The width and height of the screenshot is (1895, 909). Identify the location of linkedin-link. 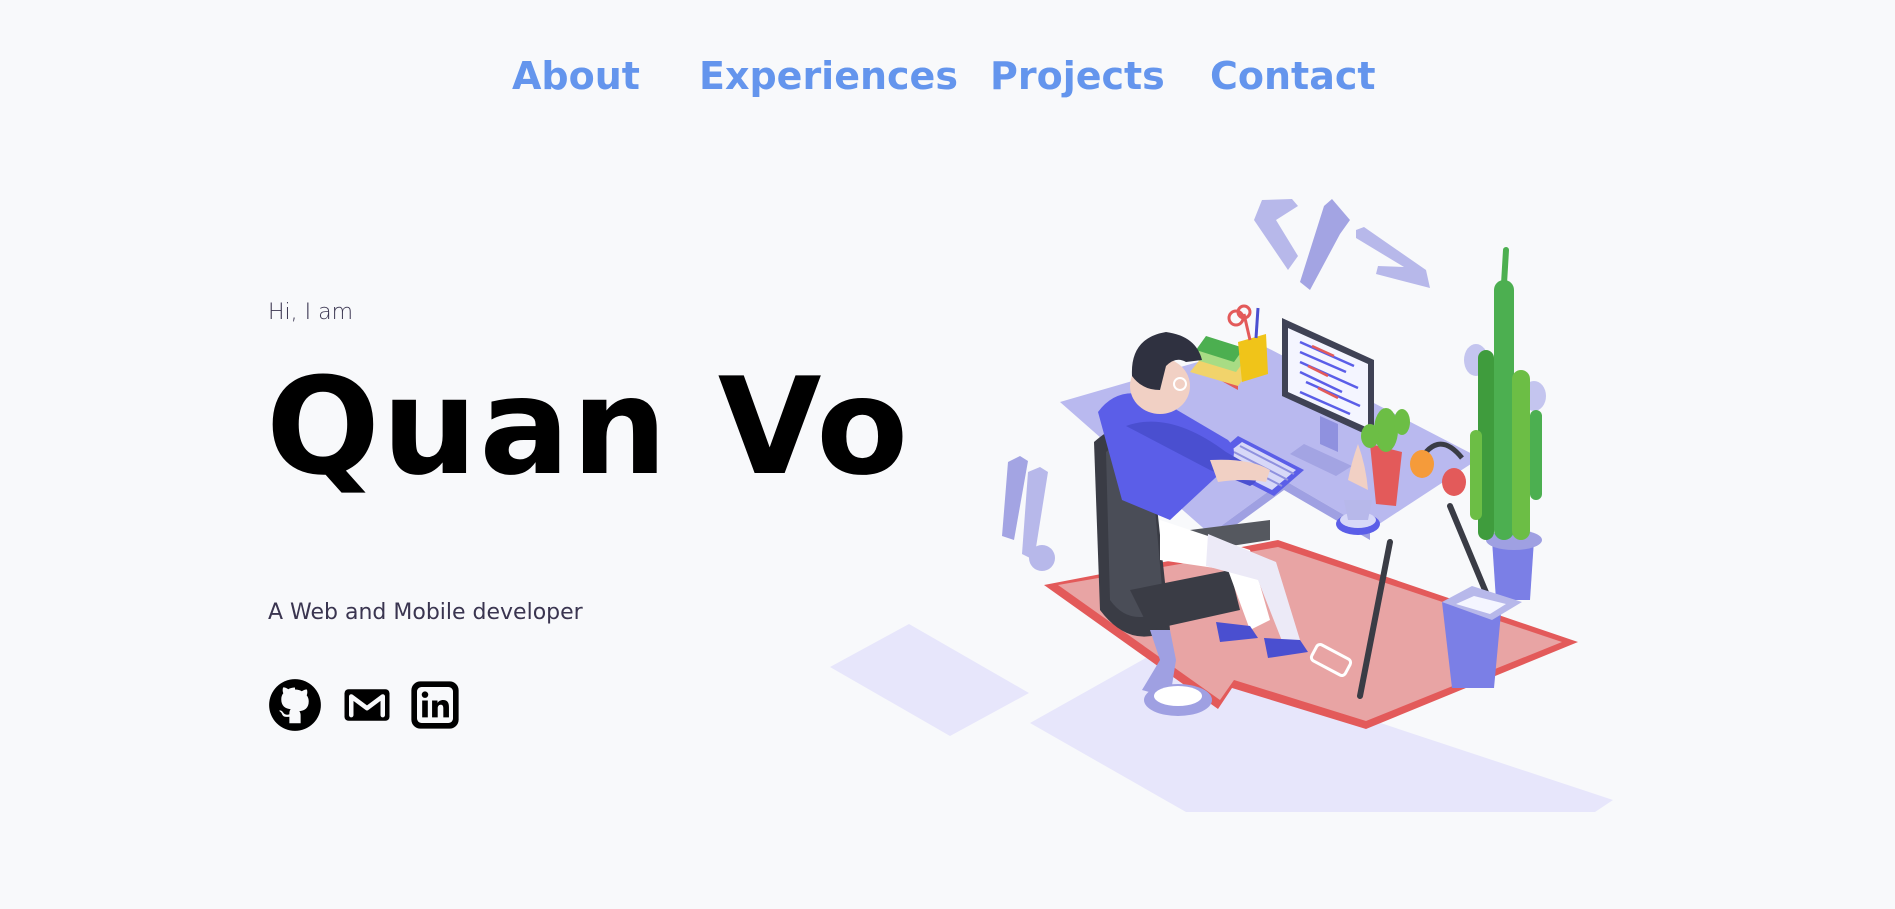
(435, 705).